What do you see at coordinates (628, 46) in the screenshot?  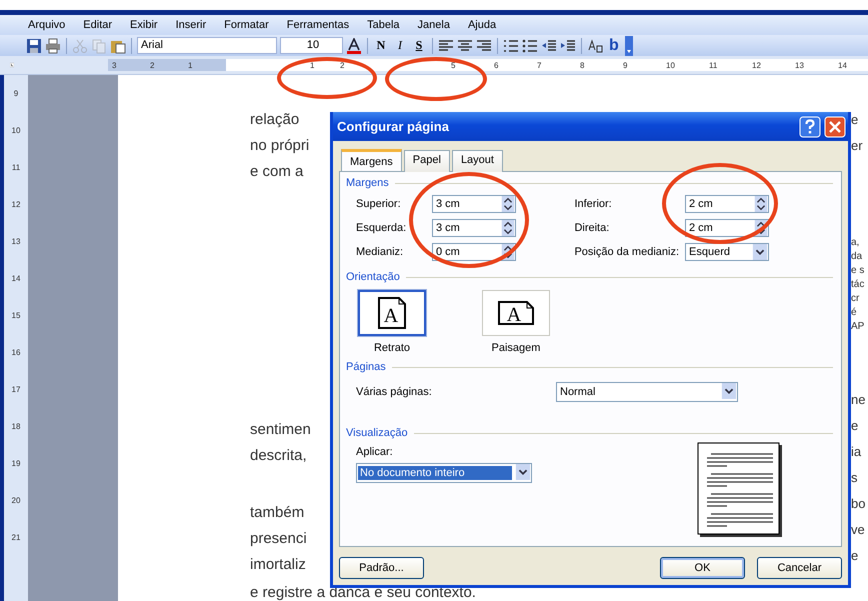 I see `toolbar-options-icon` at bounding box center [628, 46].